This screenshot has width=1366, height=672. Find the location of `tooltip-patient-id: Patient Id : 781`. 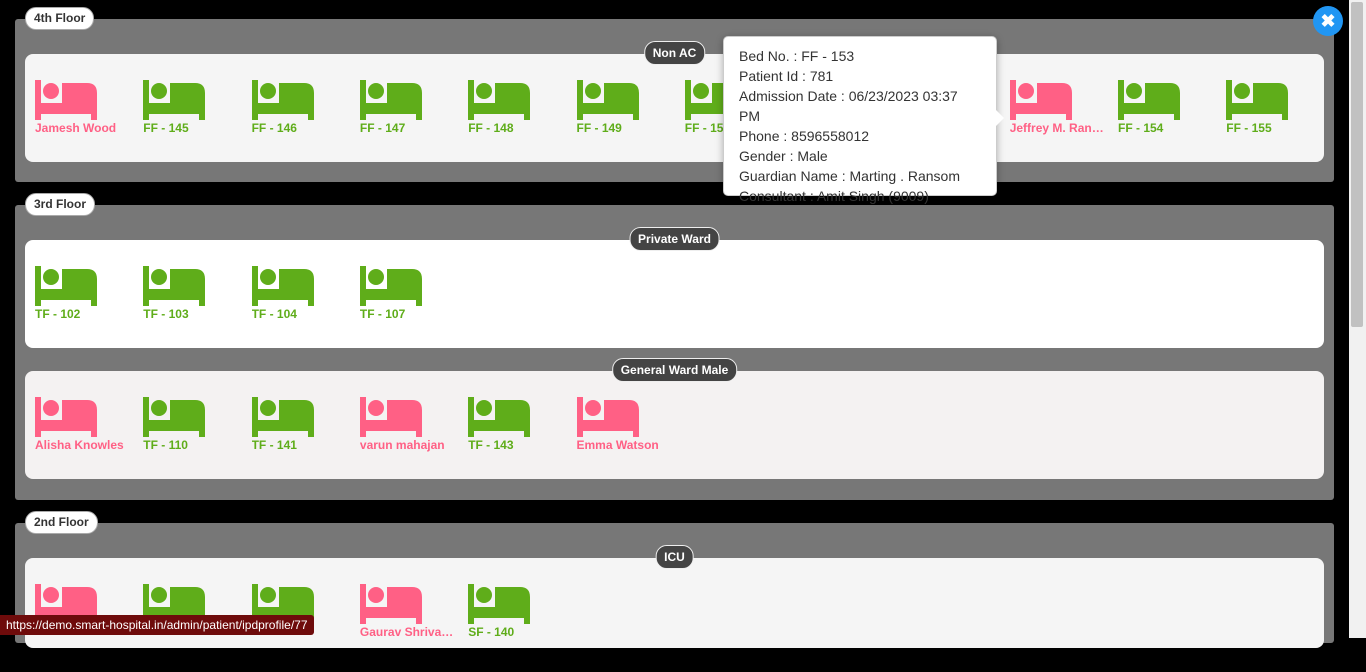

tooltip-patient-id: Patient Id : 781 is located at coordinates (786, 76).